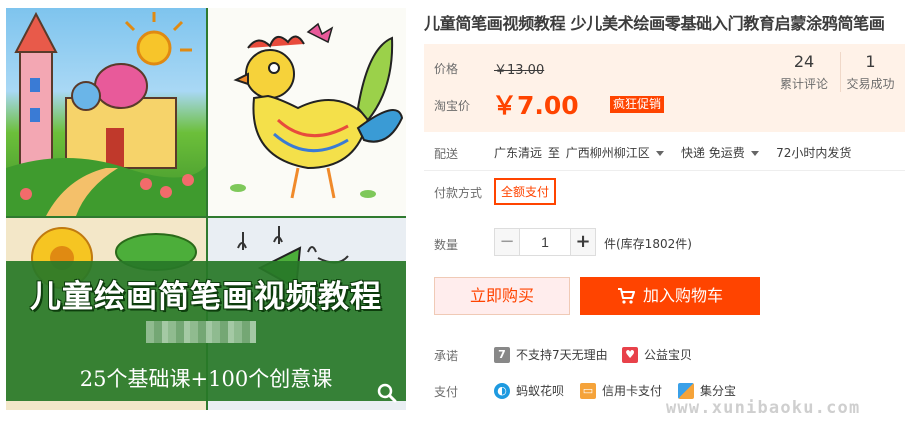 The width and height of the screenshot is (911, 422). I want to click on credit-card-item: ▭ 信用卡支付, so click(621, 390).